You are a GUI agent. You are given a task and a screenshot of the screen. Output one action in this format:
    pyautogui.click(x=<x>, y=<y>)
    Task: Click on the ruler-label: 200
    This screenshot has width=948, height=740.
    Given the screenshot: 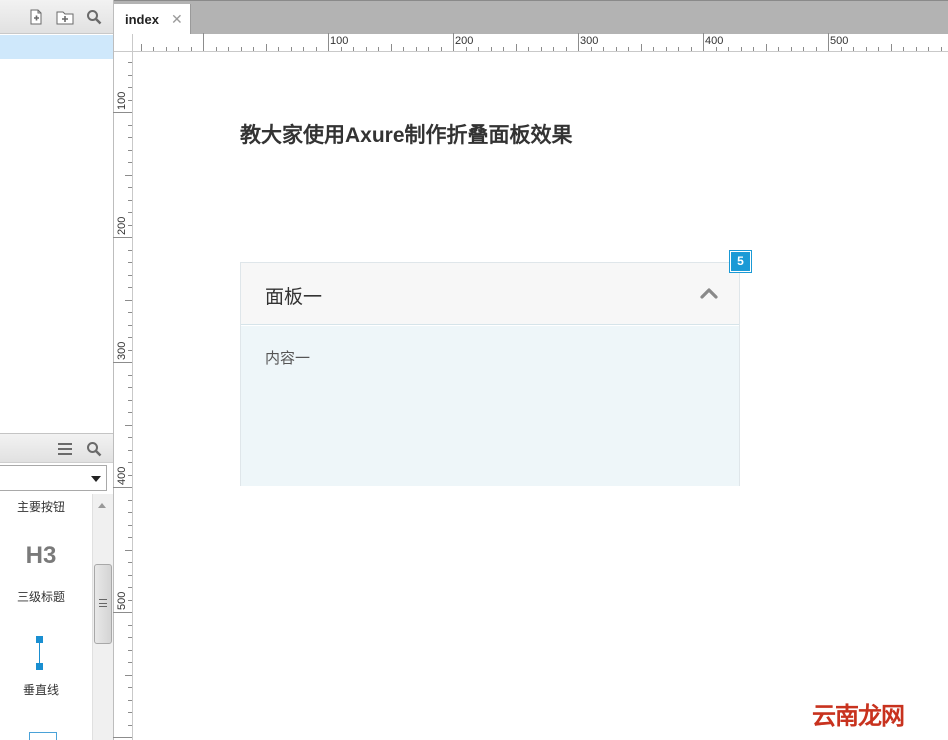 What is the action you would take?
    pyautogui.click(x=122, y=225)
    